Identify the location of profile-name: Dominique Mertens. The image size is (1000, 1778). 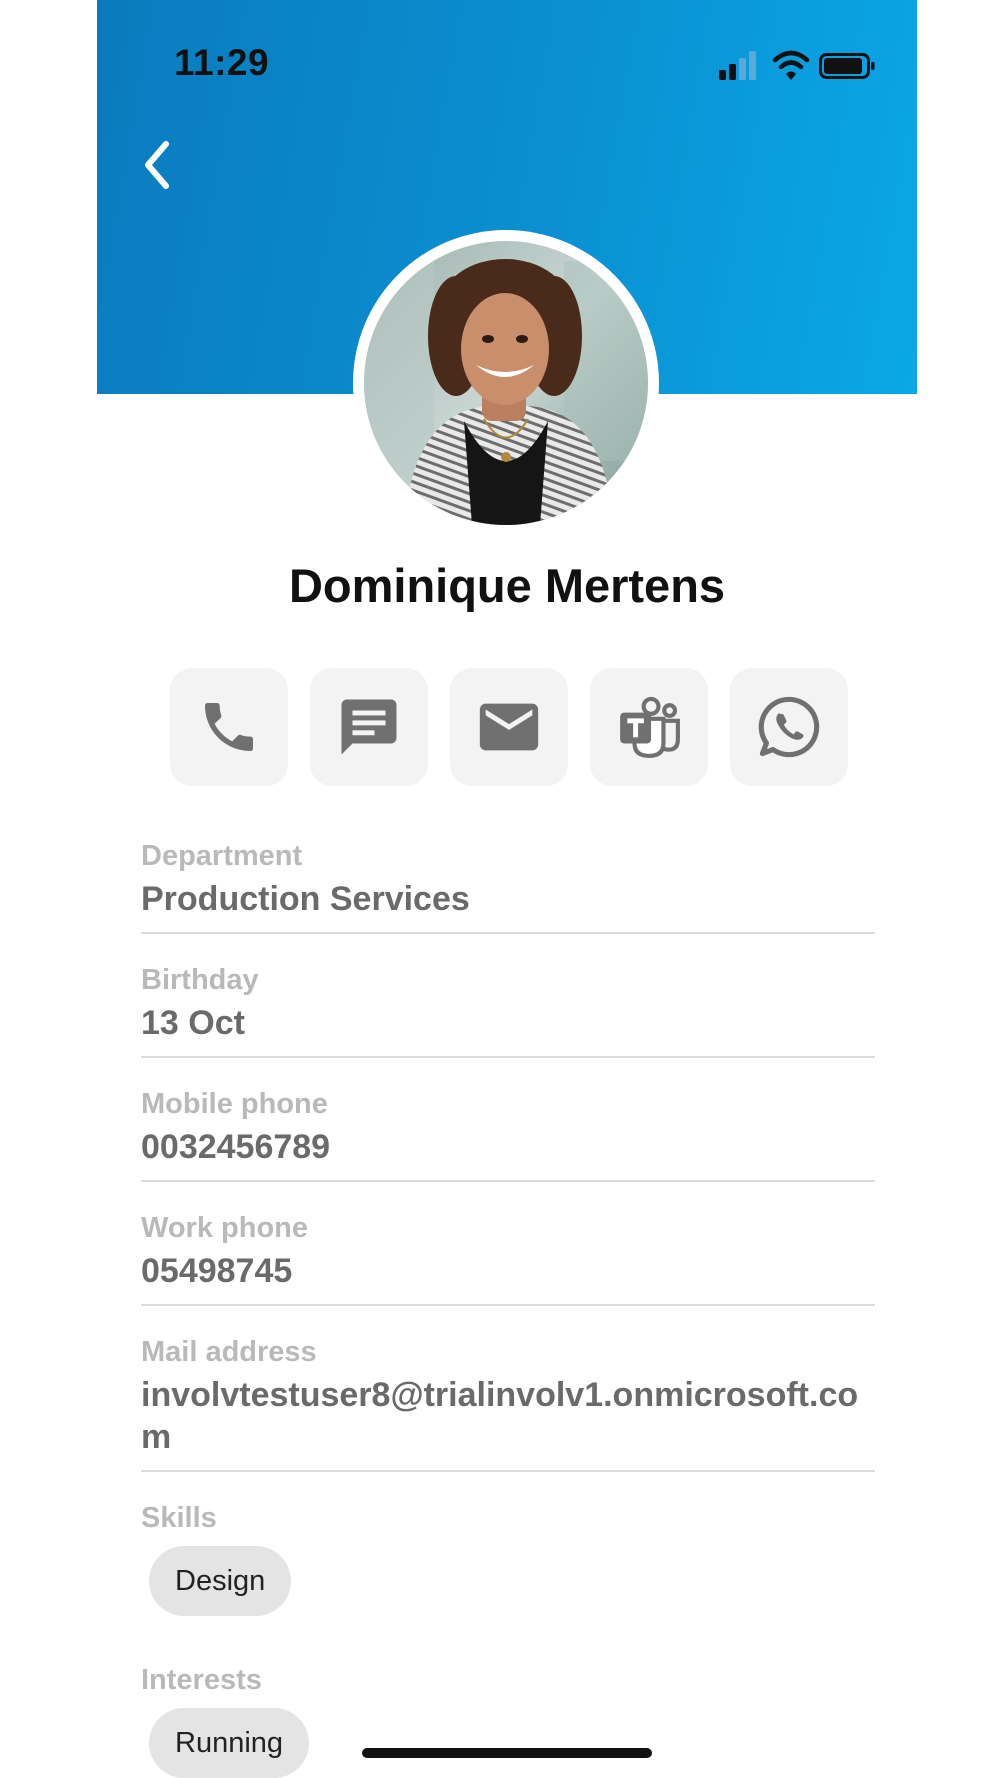
(507, 585).